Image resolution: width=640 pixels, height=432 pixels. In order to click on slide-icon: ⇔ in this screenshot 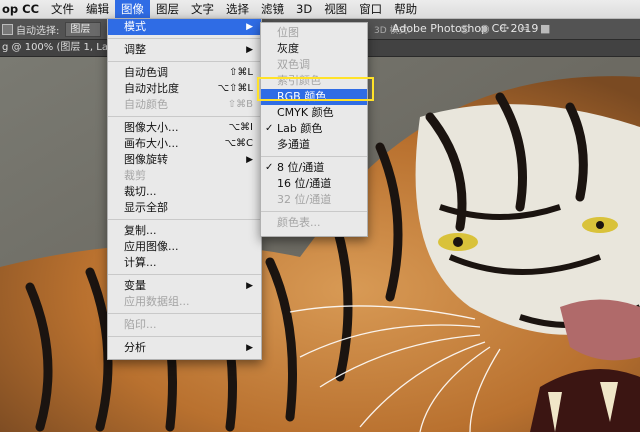, I will do `click(524, 28)`.